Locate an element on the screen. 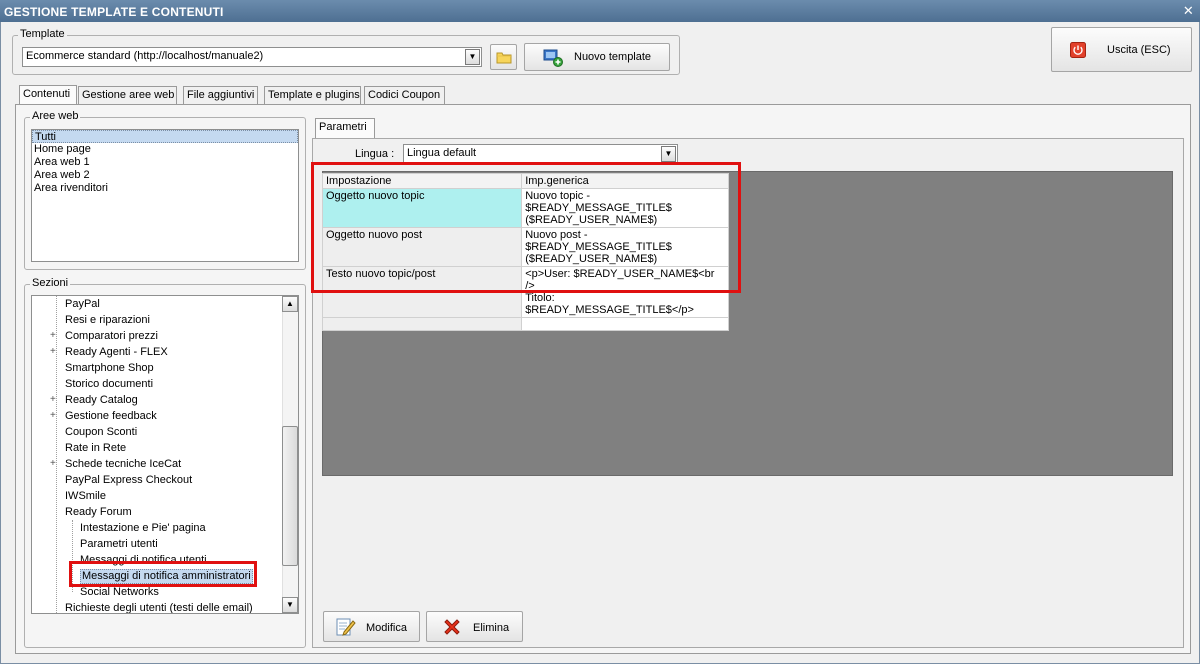 The width and height of the screenshot is (1200, 664). tree-item-label: Gestione feedback is located at coordinates (111, 416).